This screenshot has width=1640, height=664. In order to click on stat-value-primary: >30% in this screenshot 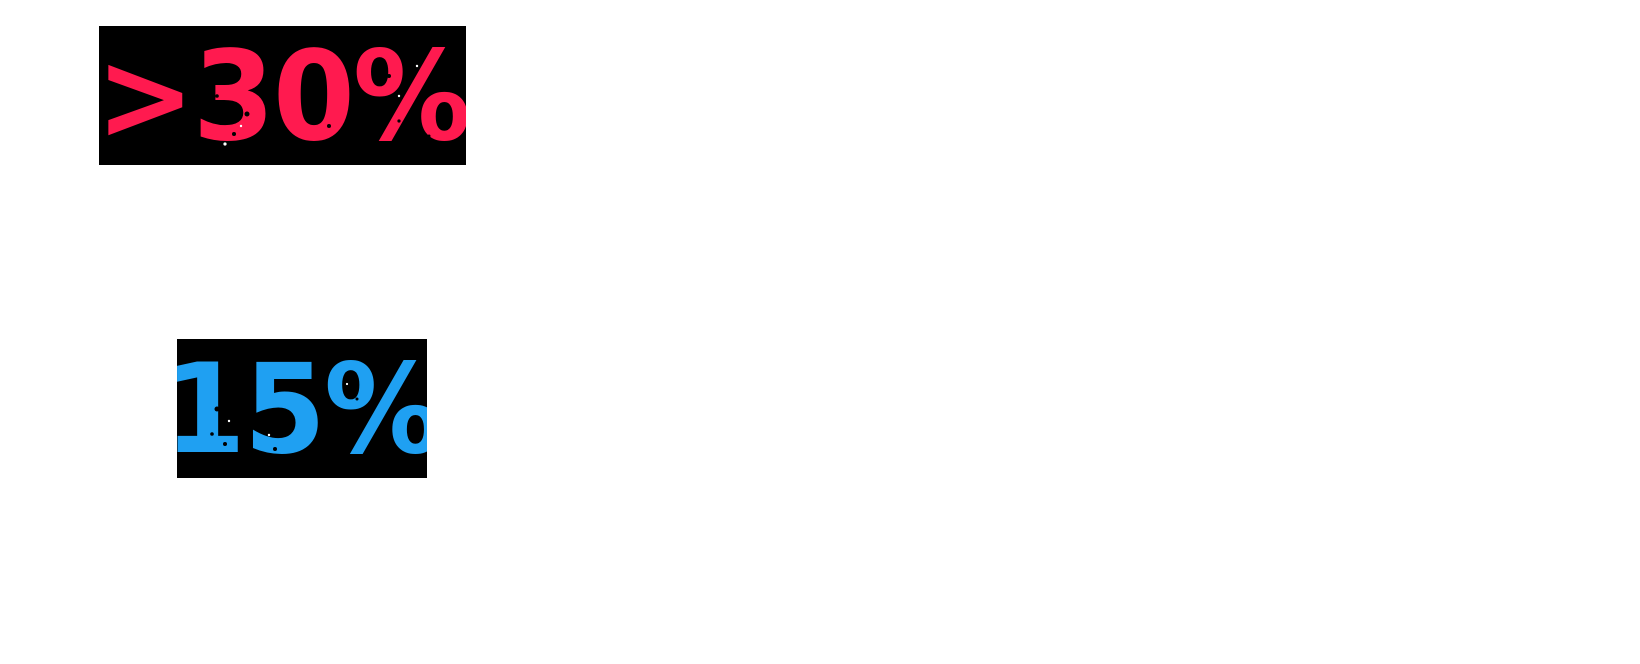, I will do `click(282, 95)`.